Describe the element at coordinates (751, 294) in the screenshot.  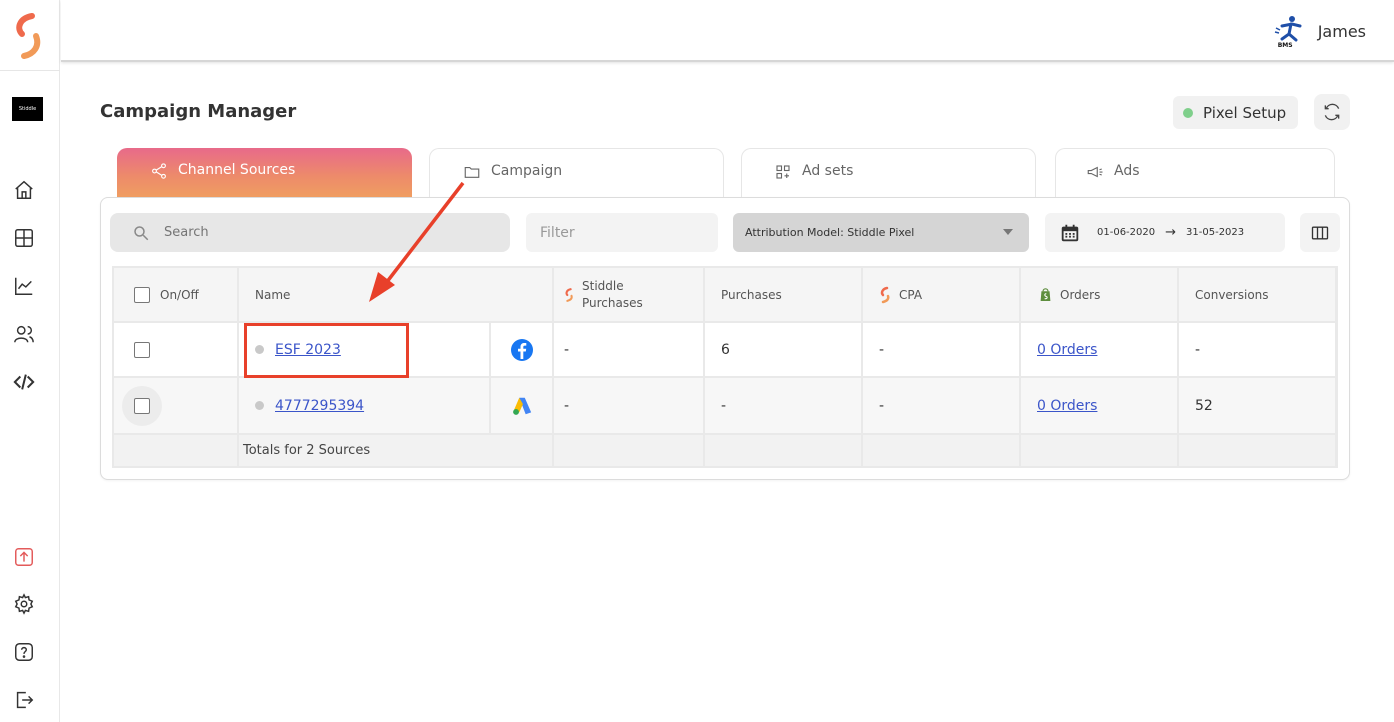
I see `header-purchases-label: Purchases` at that location.